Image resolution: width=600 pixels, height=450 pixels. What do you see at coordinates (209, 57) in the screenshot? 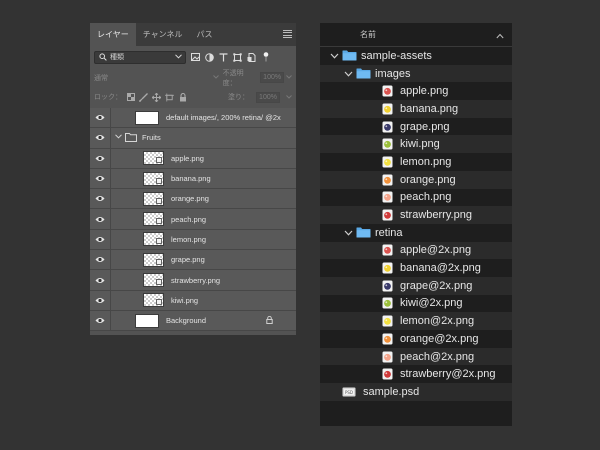
I see `adjustment-filter-icon` at bounding box center [209, 57].